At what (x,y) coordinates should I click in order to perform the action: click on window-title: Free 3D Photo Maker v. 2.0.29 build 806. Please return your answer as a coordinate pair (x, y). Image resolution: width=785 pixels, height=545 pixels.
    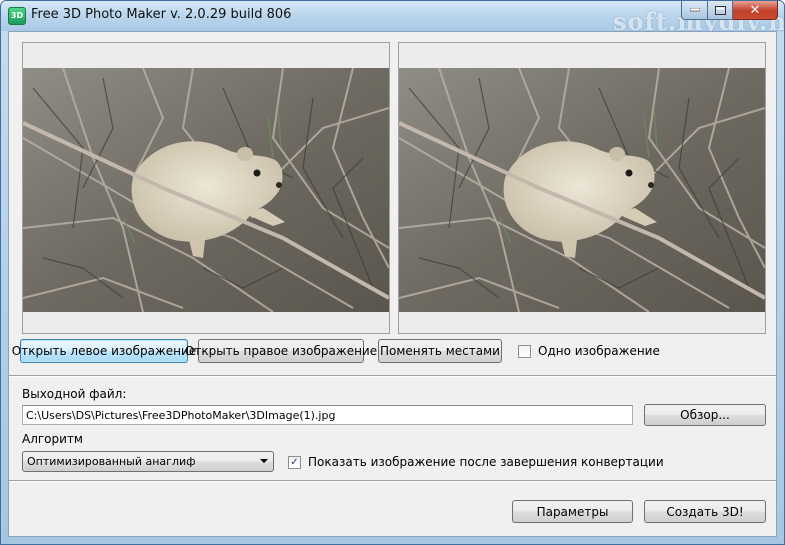
    Looking at the image, I should click on (161, 14).